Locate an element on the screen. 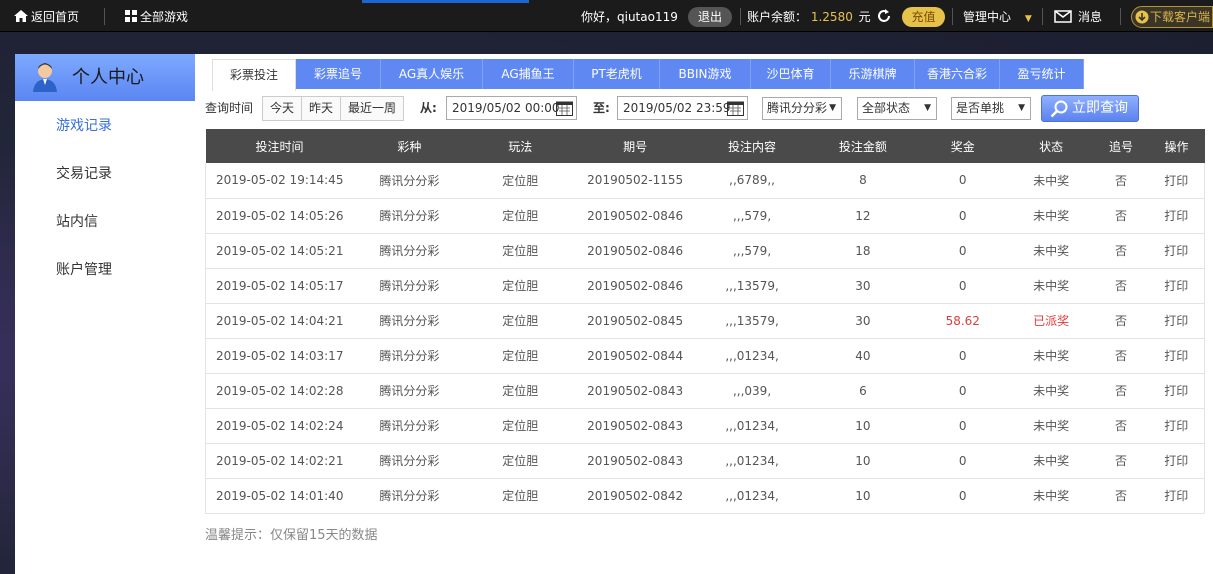  cell-bet-time: 2019-05-02 14:02:24 is located at coordinates (279, 426).